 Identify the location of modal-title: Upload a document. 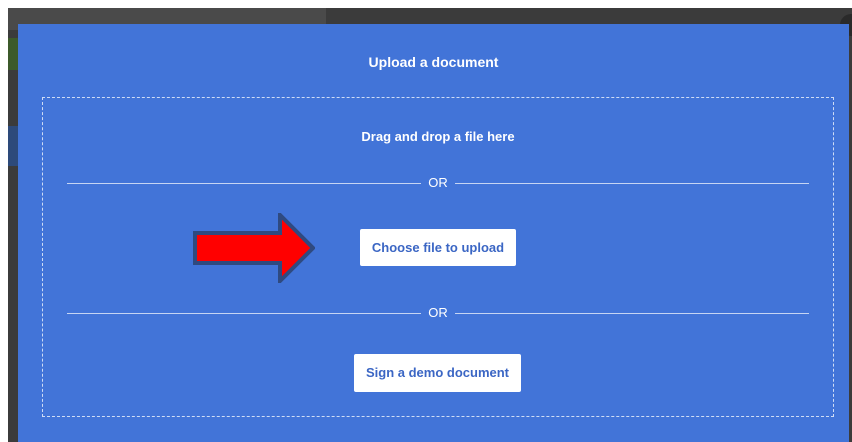
(433, 62).